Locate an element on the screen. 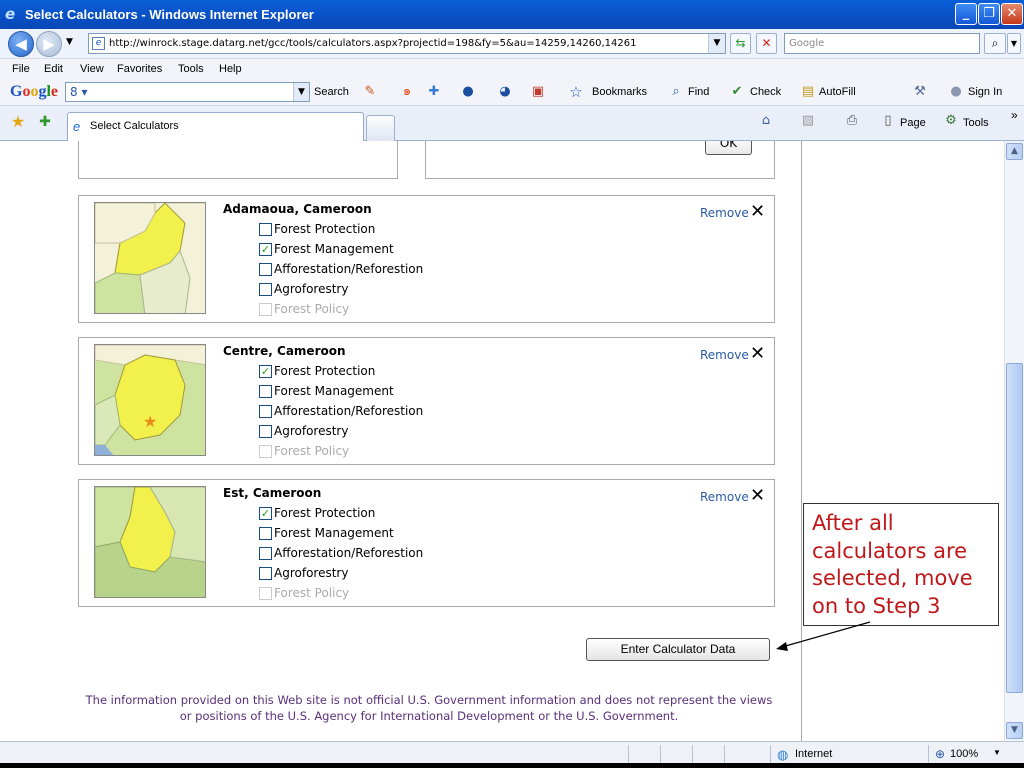 The width and height of the screenshot is (1024, 768). dell-icon: ● is located at coordinates (468, 92).